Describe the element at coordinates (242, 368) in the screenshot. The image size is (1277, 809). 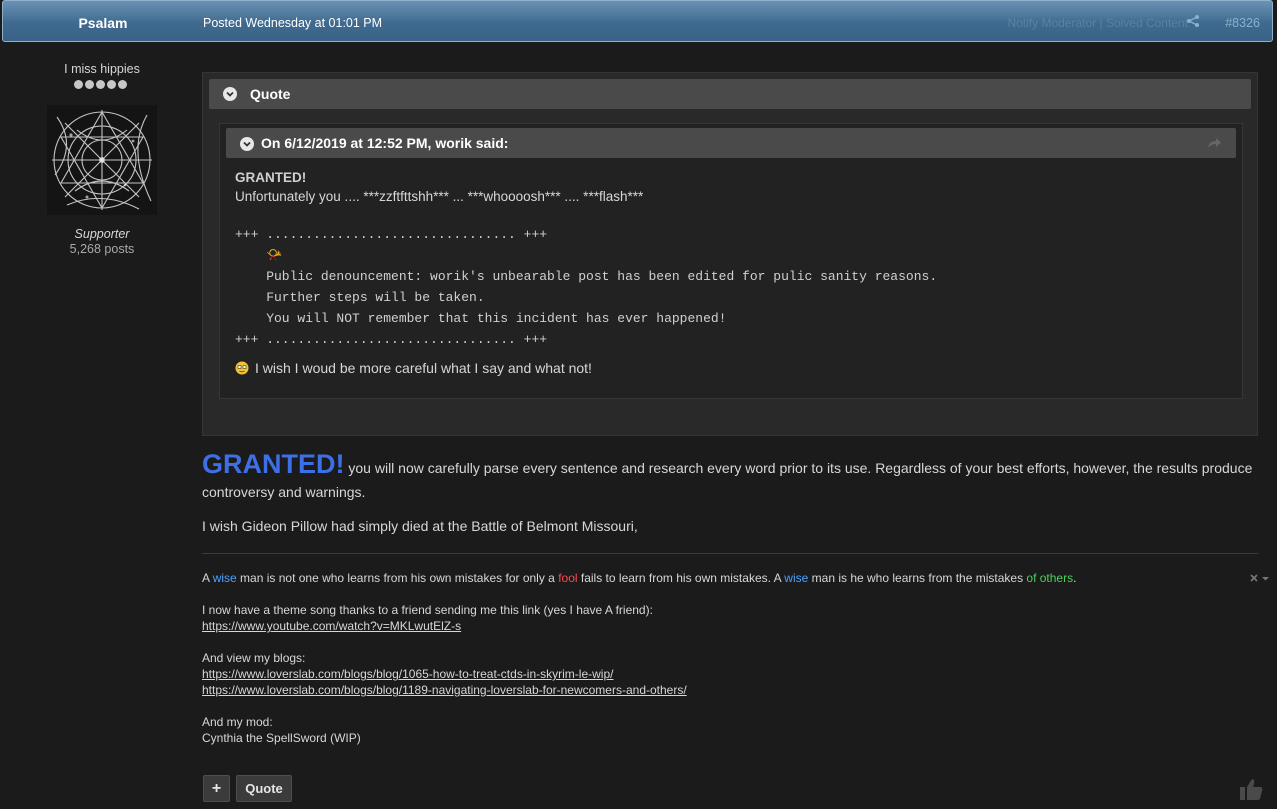
I see `blushing-emoji-icon` at that location.